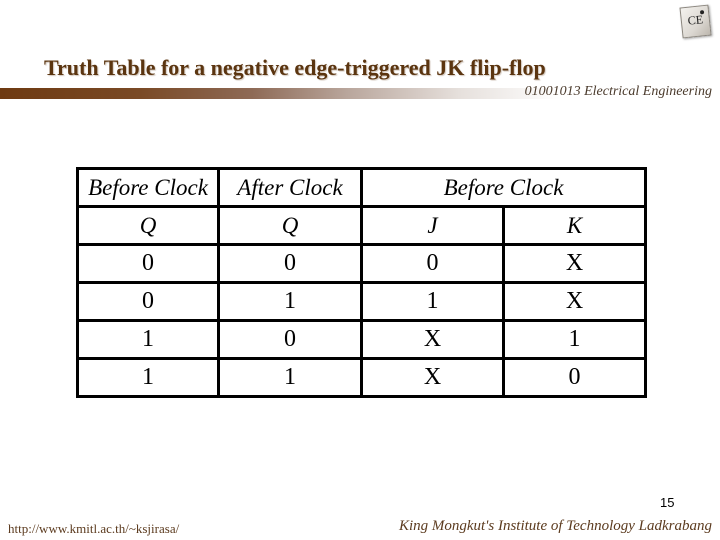 This screenshot has width=720, height=540. What do you see at coordinates (574, 377) in the screenshot?
I see `cell-k: 0` at bounding box center [574, 377].